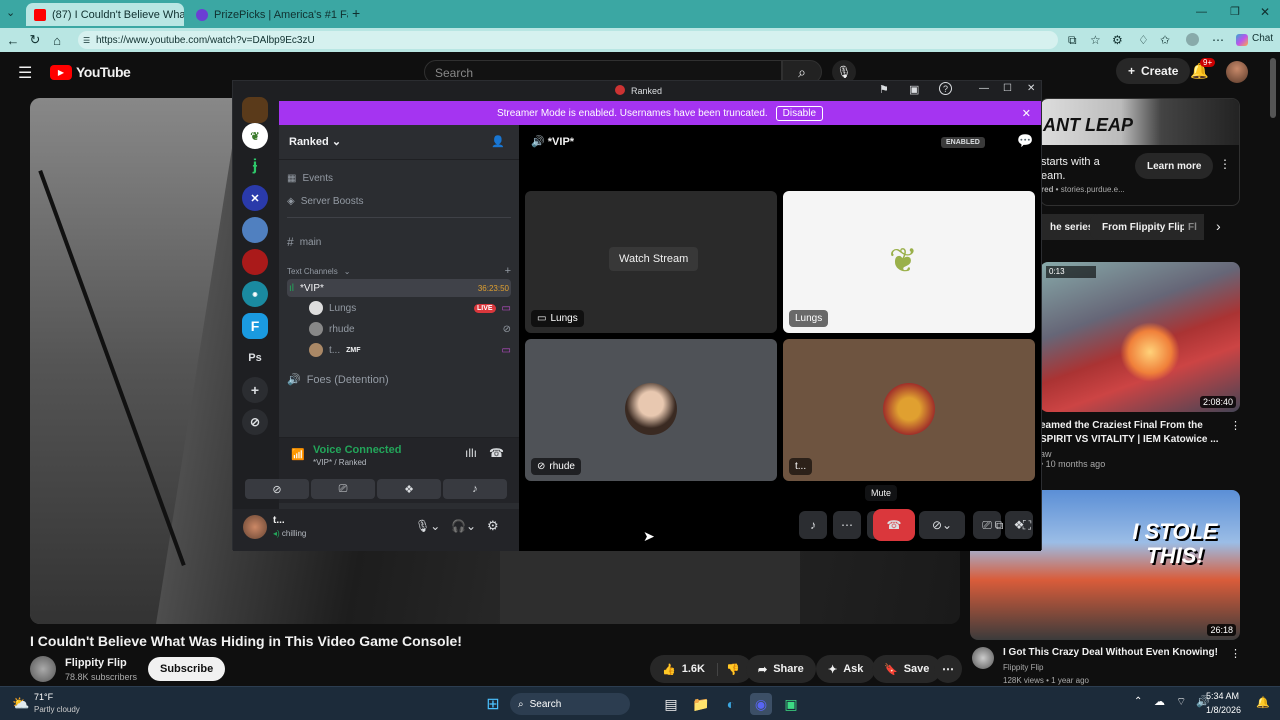  I want to click on chat-label: Chat, so click(1262, 38).